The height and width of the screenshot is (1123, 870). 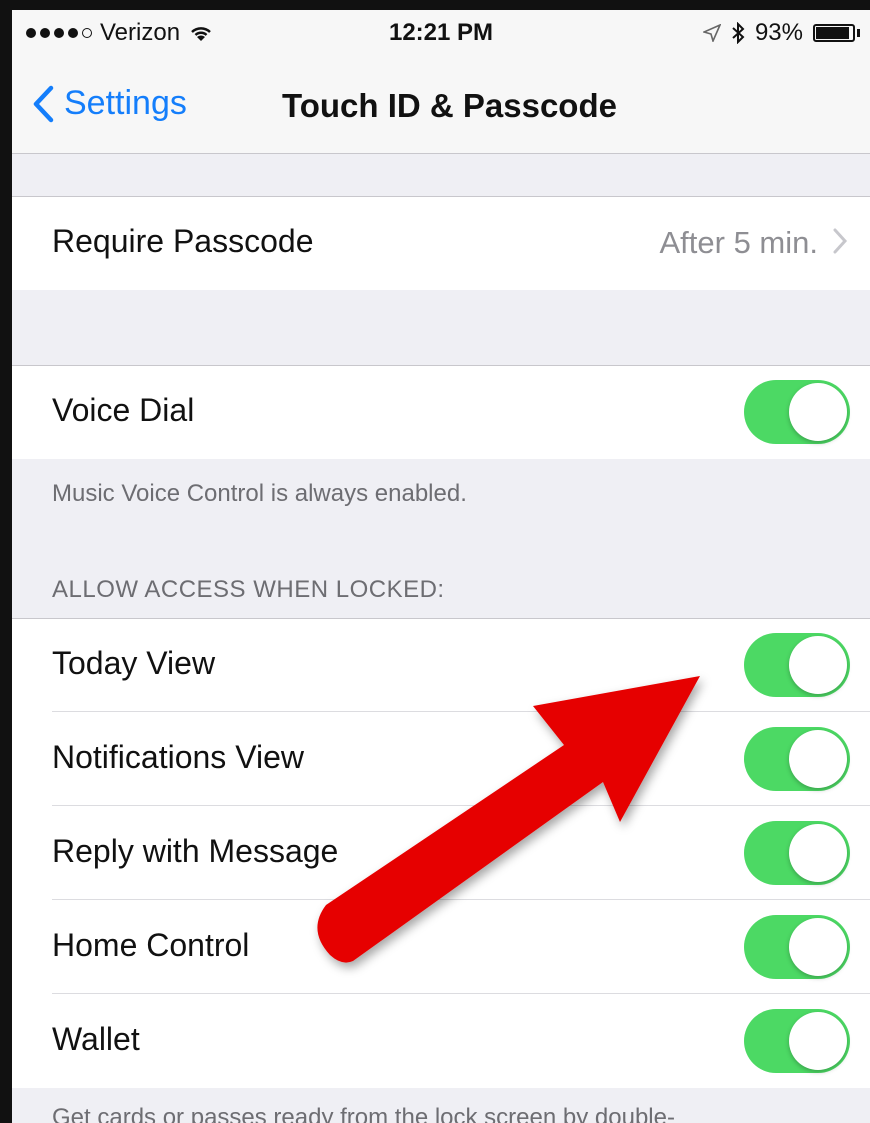 What do you see at coordinates (441, 947) in the screenshot?
I see `access-row-home-control: Home Control` at bounding box center [441, 947].